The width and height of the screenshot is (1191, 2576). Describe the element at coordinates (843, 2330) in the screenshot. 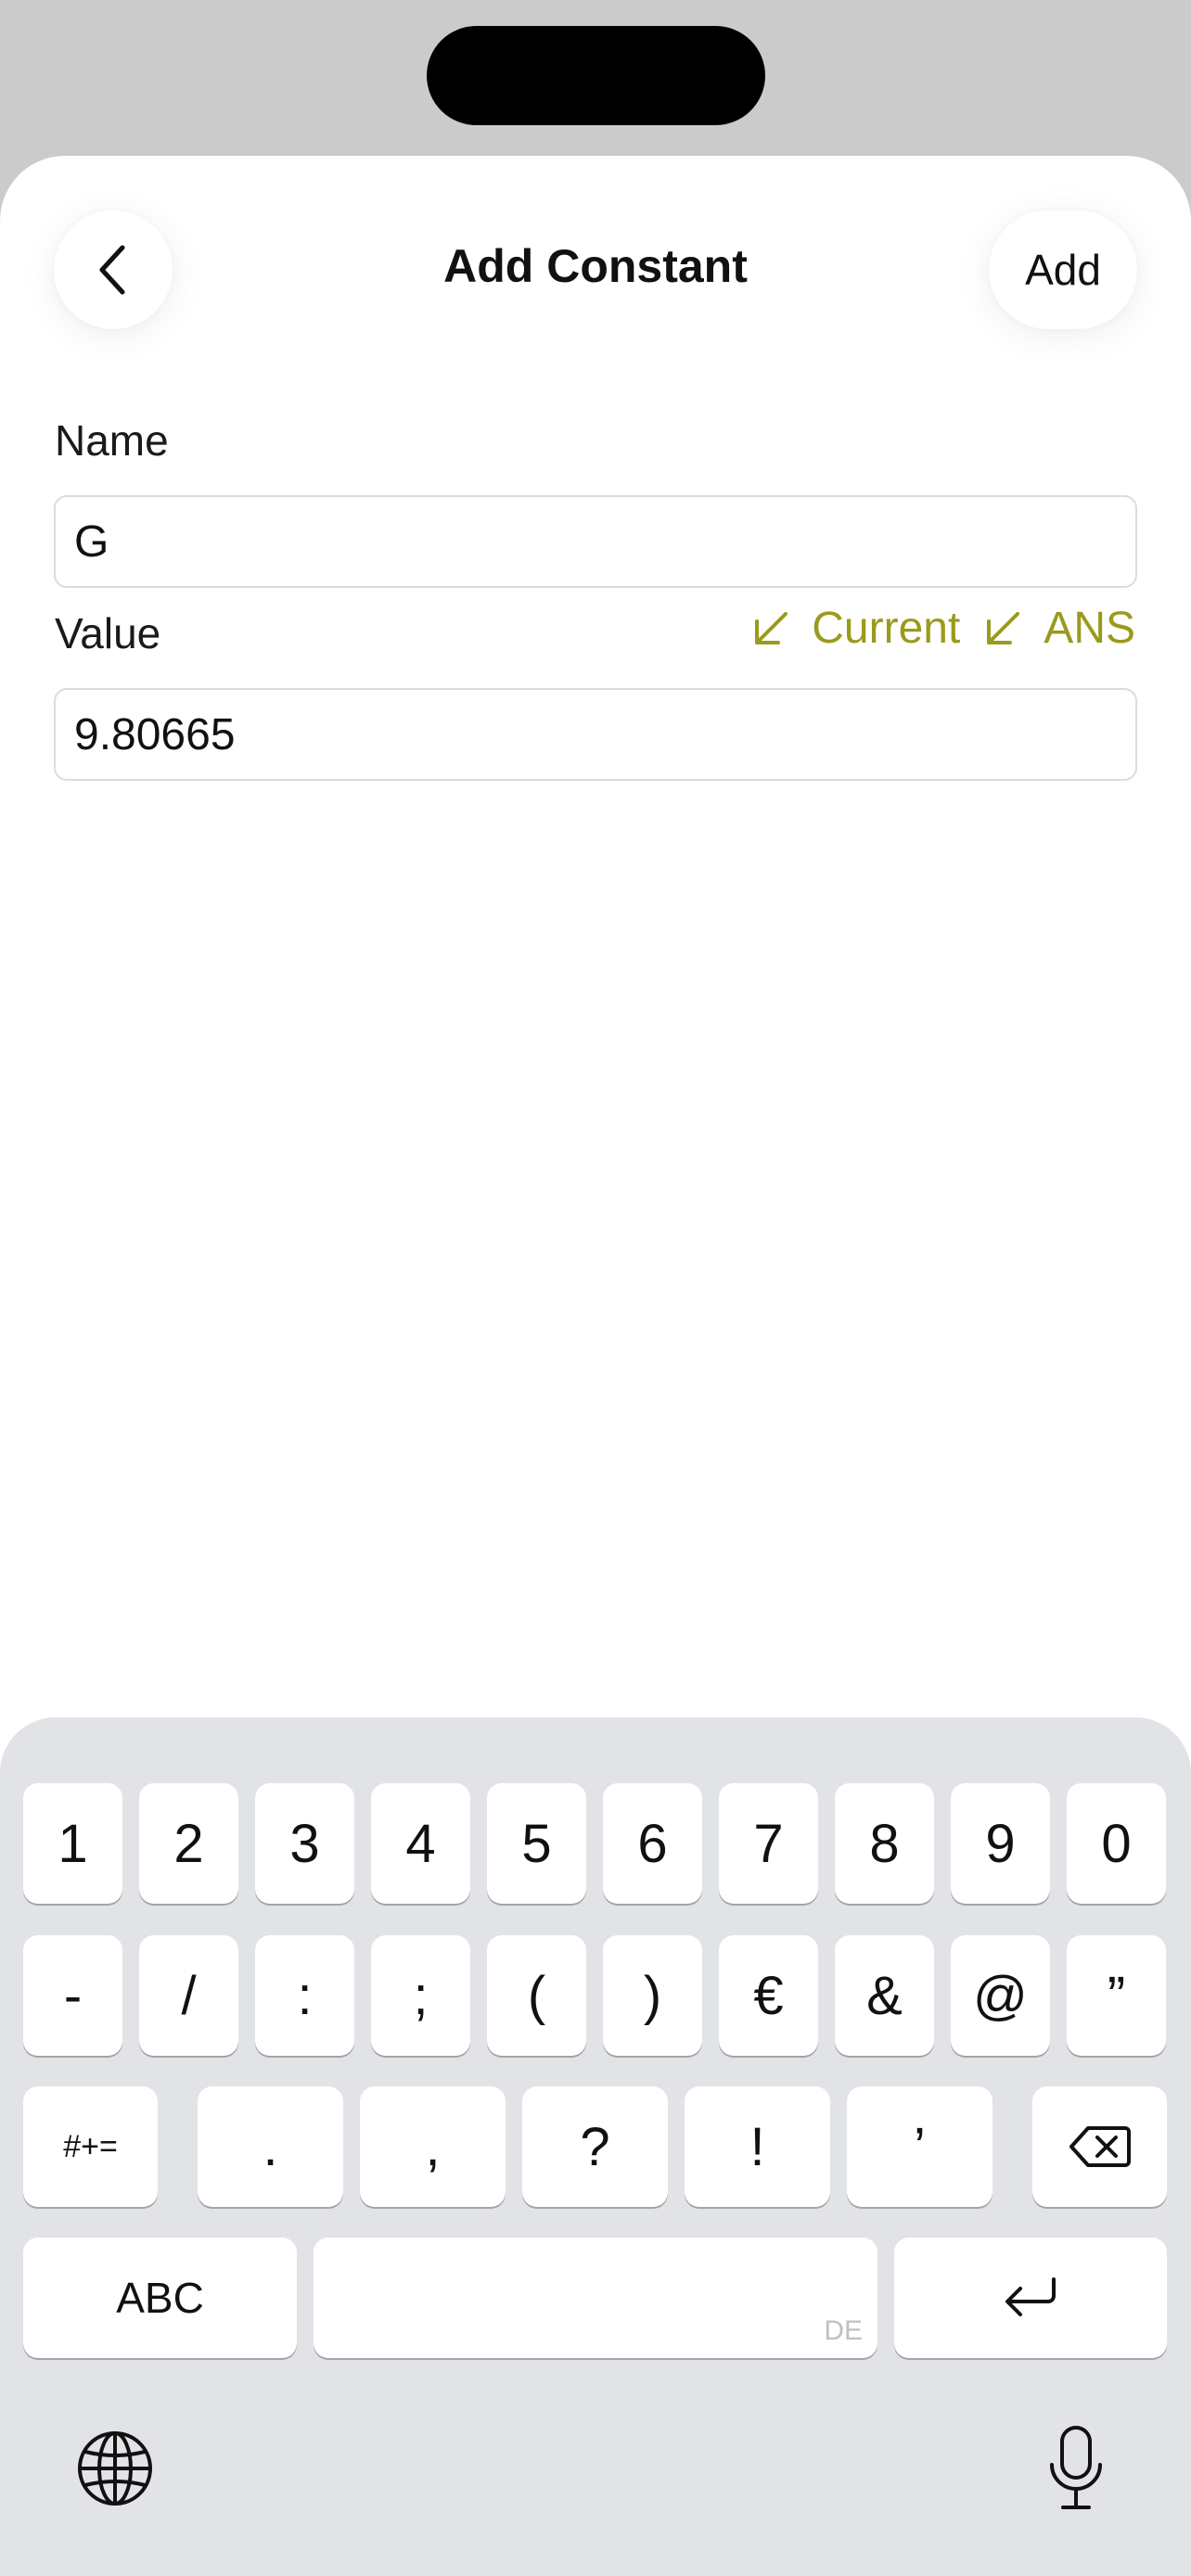

I see `keyboard-language-label: DE` at that location.